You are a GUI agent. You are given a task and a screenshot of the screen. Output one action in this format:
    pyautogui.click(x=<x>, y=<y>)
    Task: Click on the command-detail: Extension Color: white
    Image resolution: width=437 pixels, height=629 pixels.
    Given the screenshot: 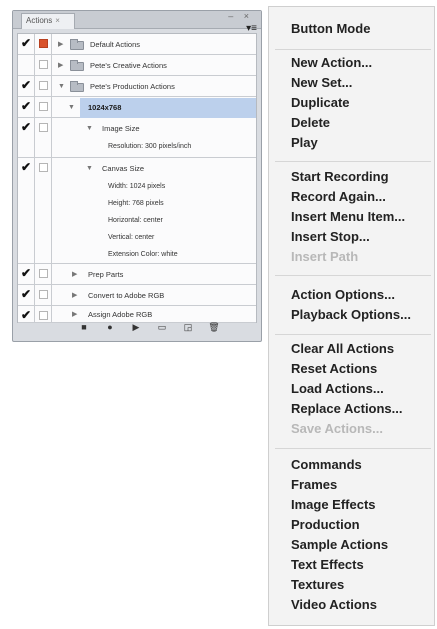 What is the action you would take?
    pyautogui.click(x=143, y=254)
    